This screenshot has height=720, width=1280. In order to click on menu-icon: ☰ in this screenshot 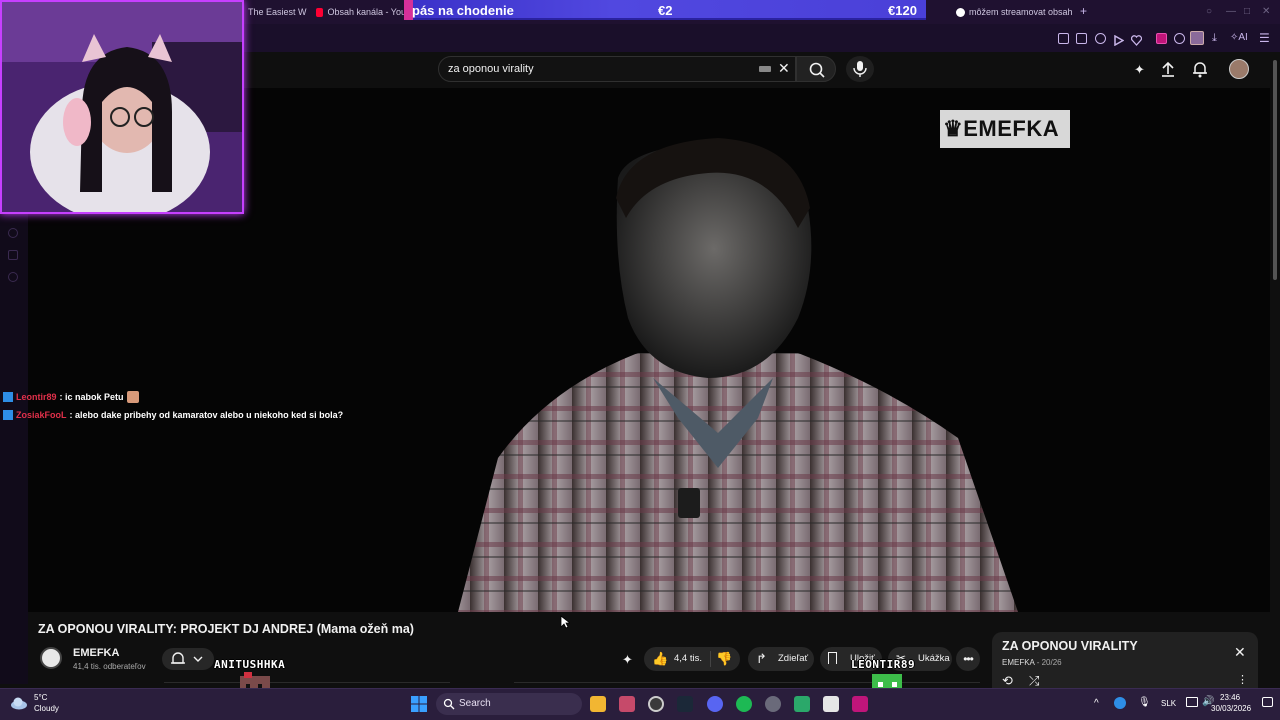, I will do `click(1264, 38)`.